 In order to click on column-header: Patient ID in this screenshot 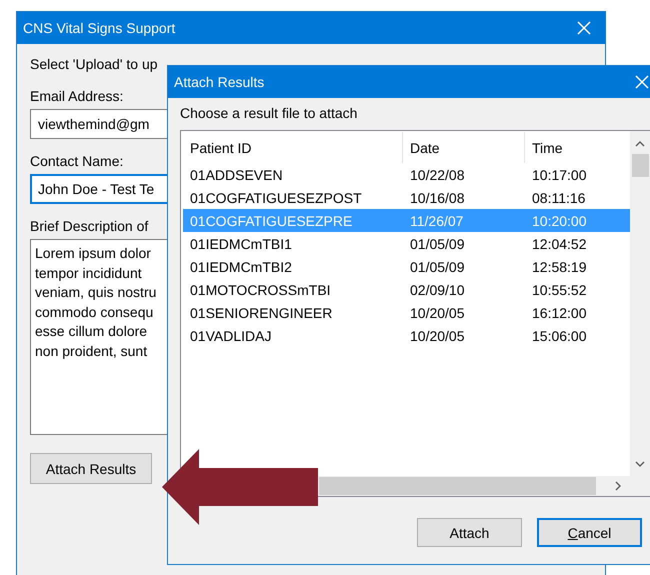, I will do `click(293, 147)`.